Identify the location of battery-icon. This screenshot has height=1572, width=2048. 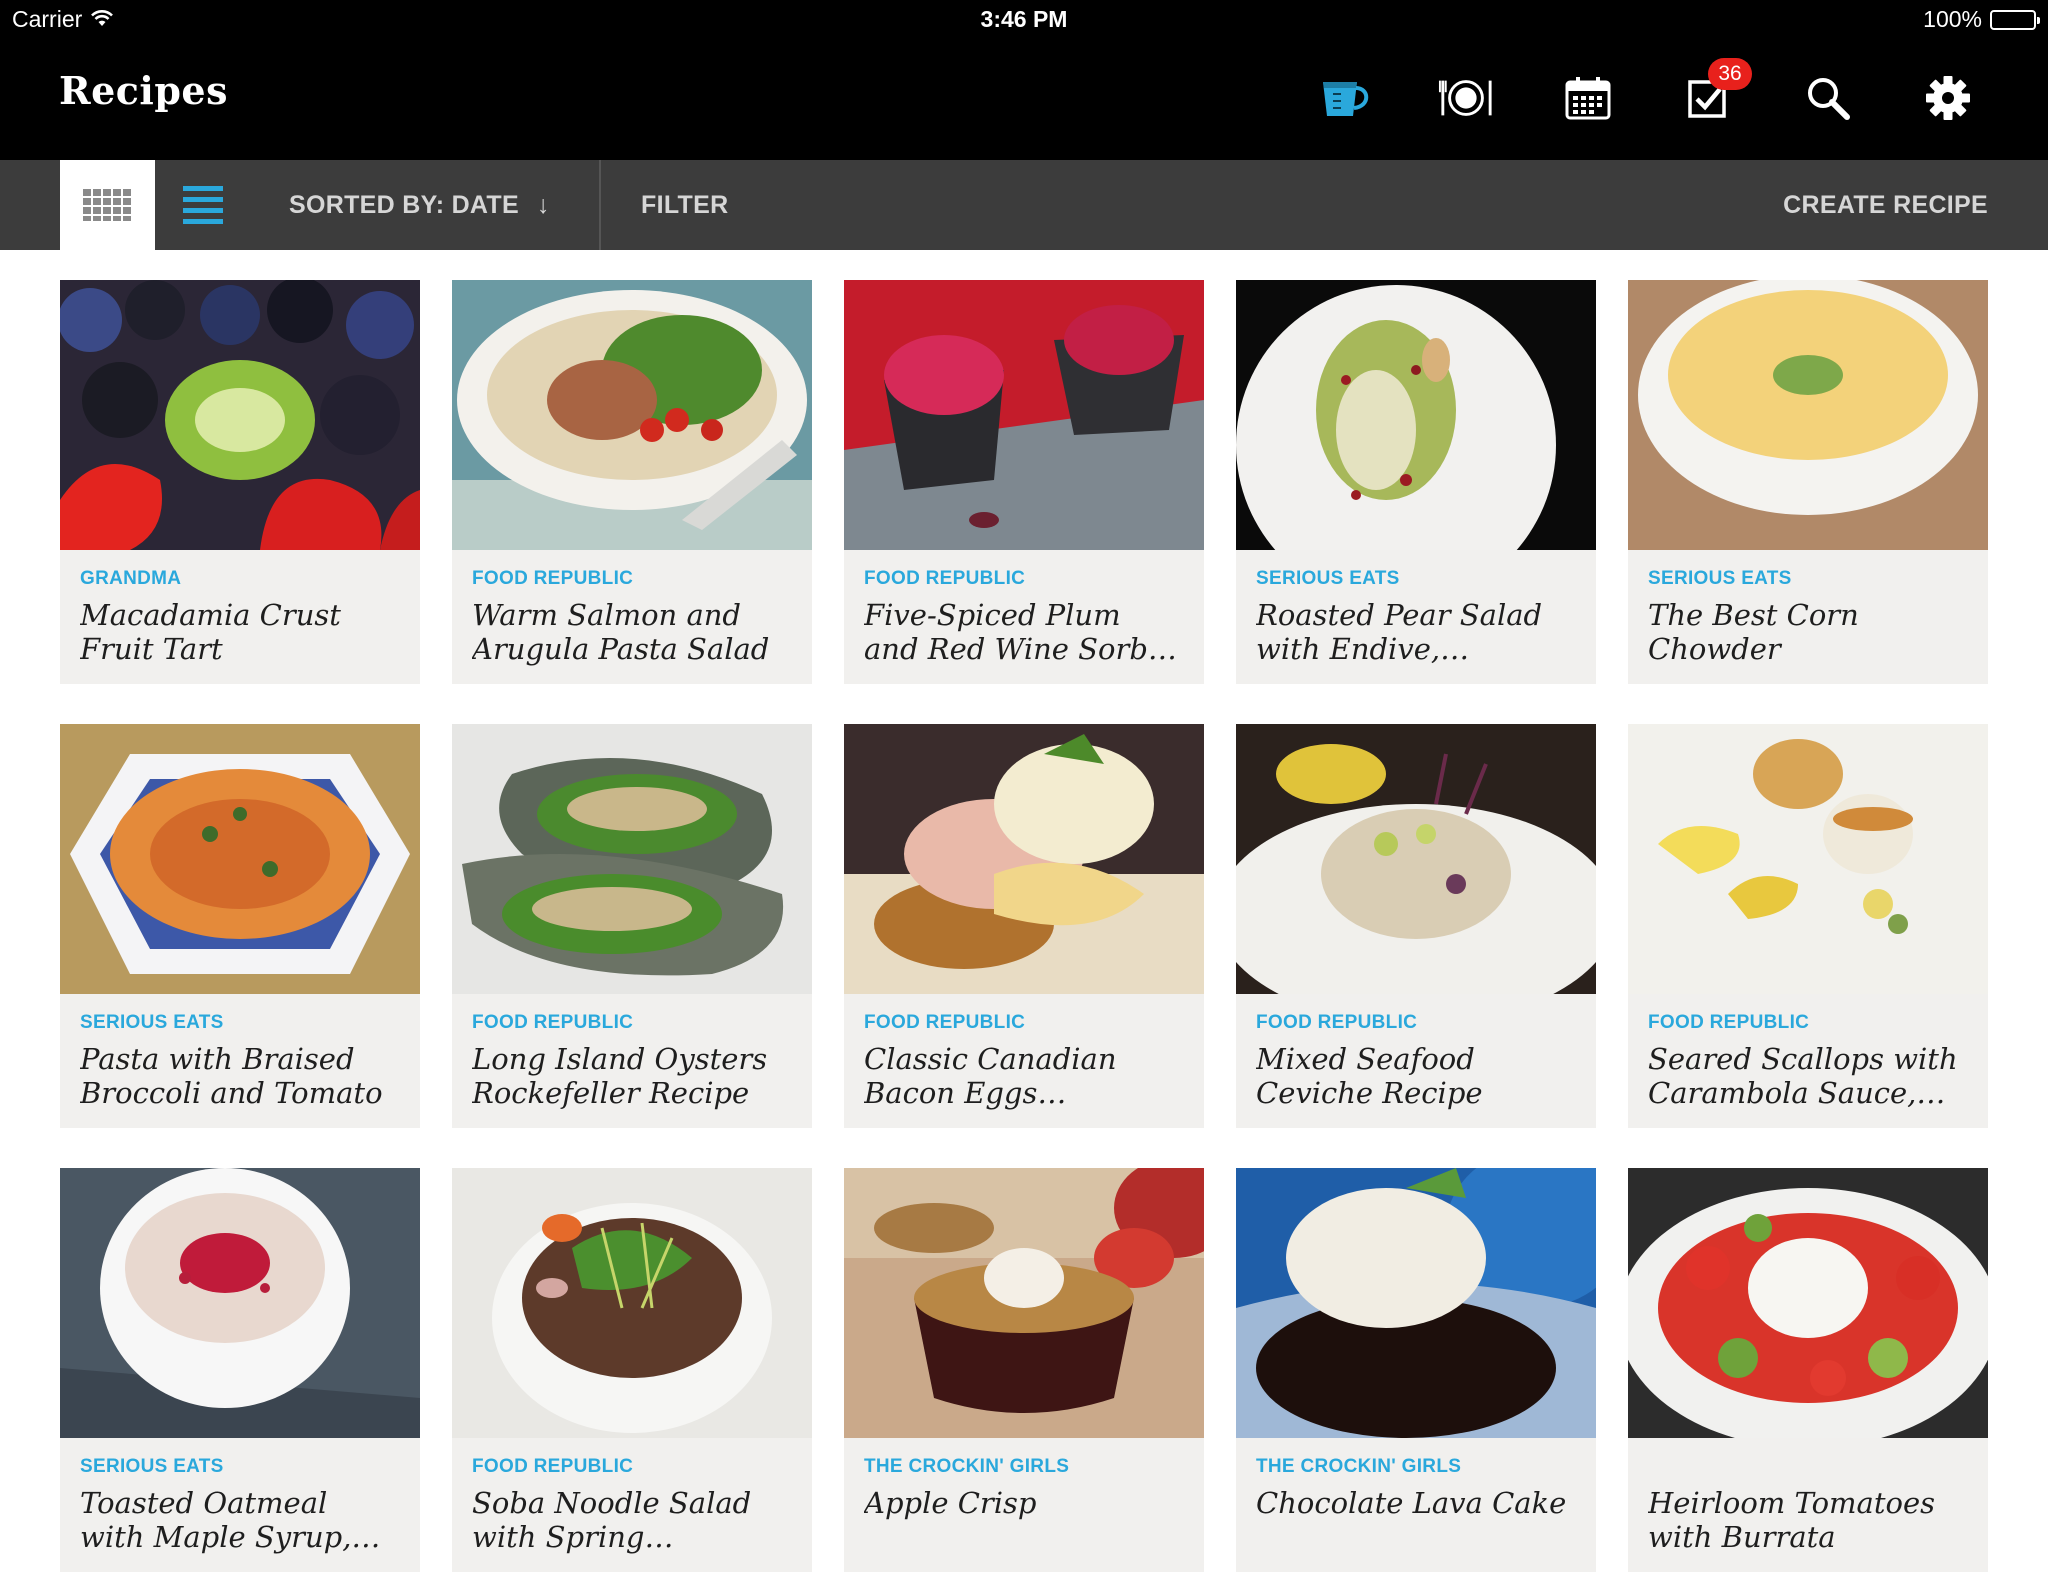
(2015, 19).